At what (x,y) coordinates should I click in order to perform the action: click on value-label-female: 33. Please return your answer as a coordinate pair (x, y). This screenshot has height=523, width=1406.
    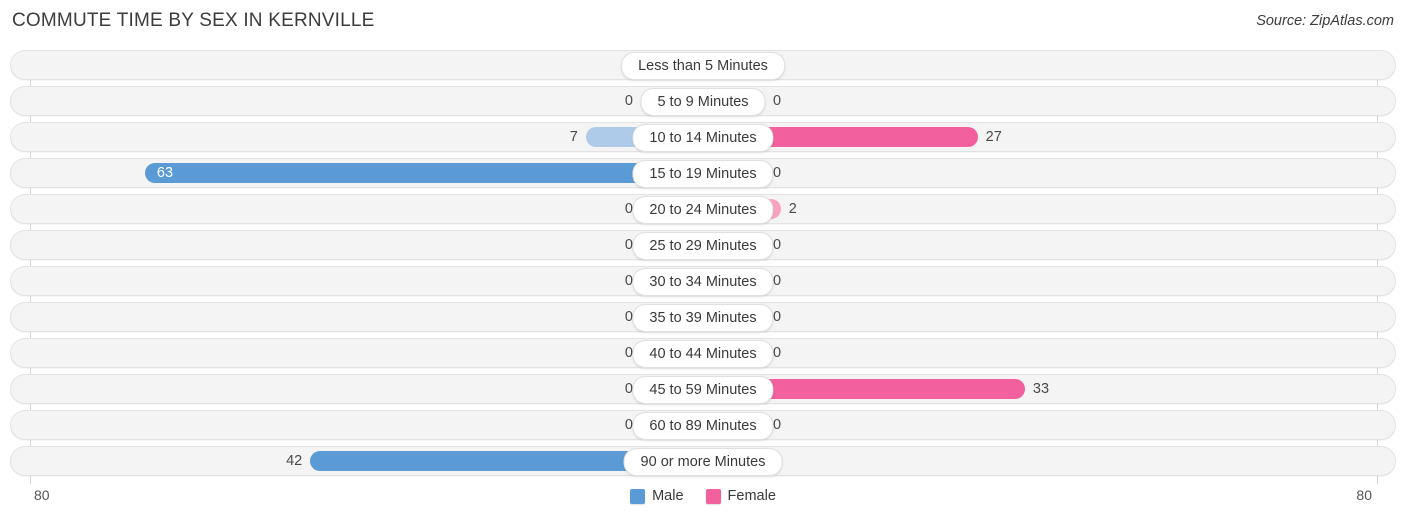
    Looking at the image, I should click on (1041, 389).